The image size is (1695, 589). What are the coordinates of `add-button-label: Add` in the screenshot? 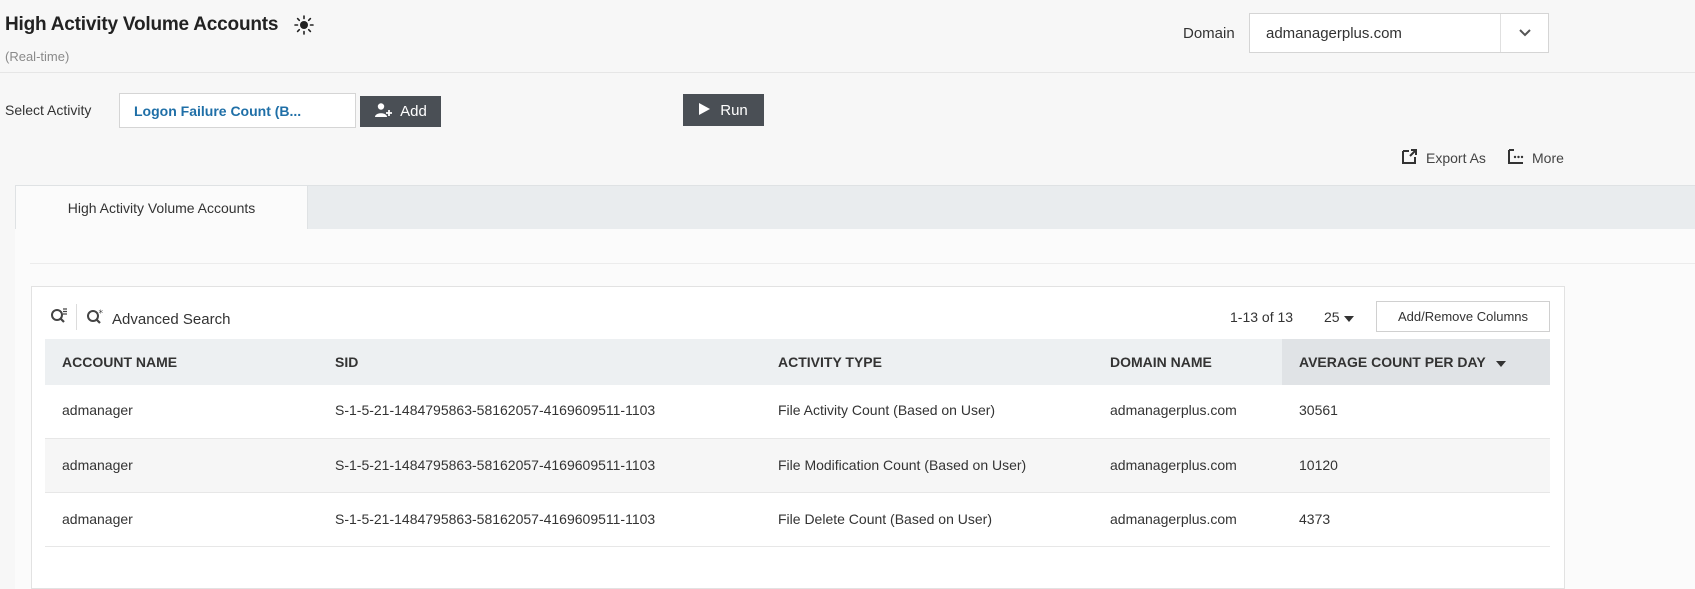 It's located at (413, 111).